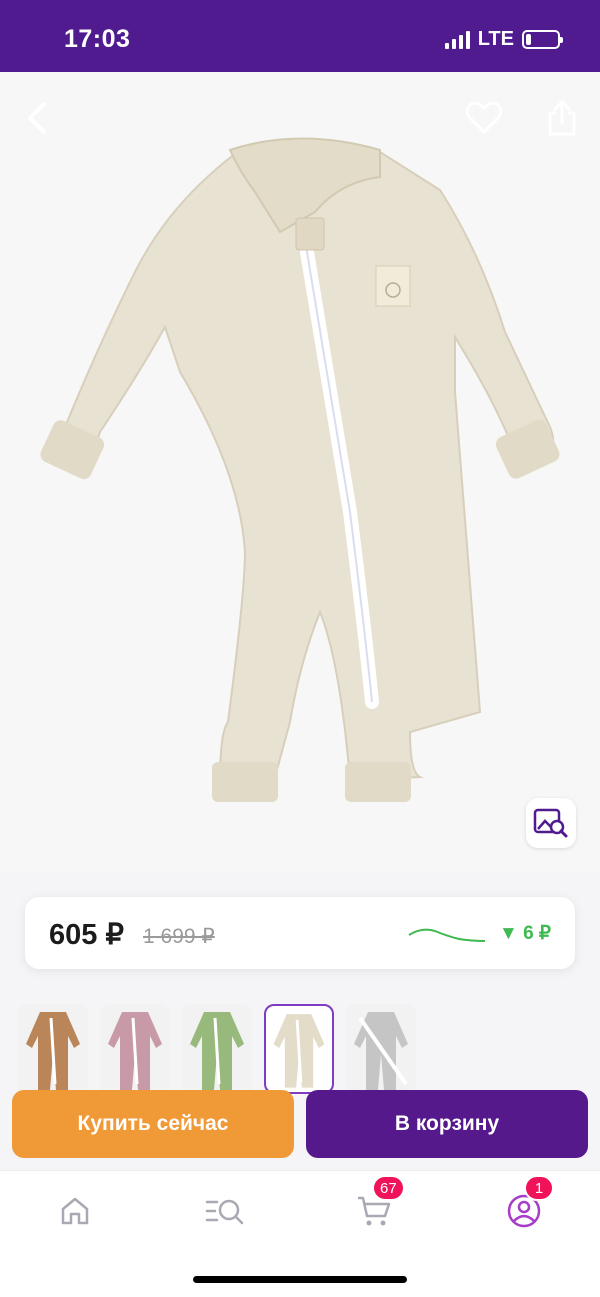  I want to click on heart-outline-icon, so click(484, 117).